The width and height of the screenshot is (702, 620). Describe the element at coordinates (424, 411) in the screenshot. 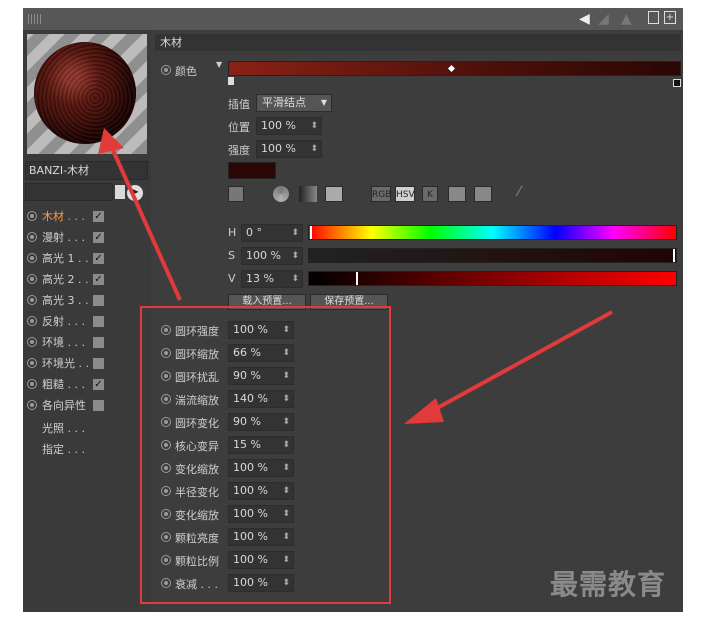

I see `arrow-head-right` at that location.